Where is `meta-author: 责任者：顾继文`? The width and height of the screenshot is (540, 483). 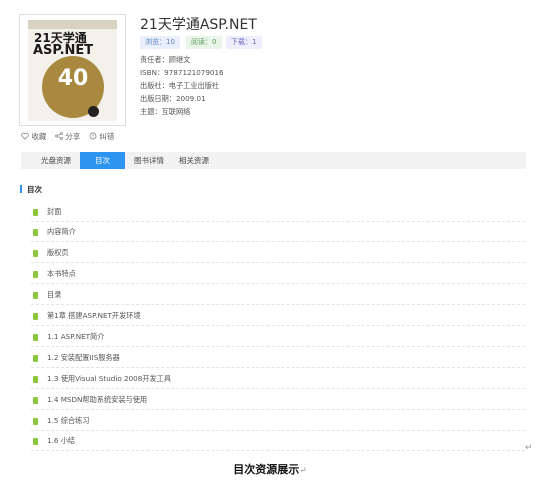
meta-author: 责任者：顾继文 is located at coordinates (165, 59).